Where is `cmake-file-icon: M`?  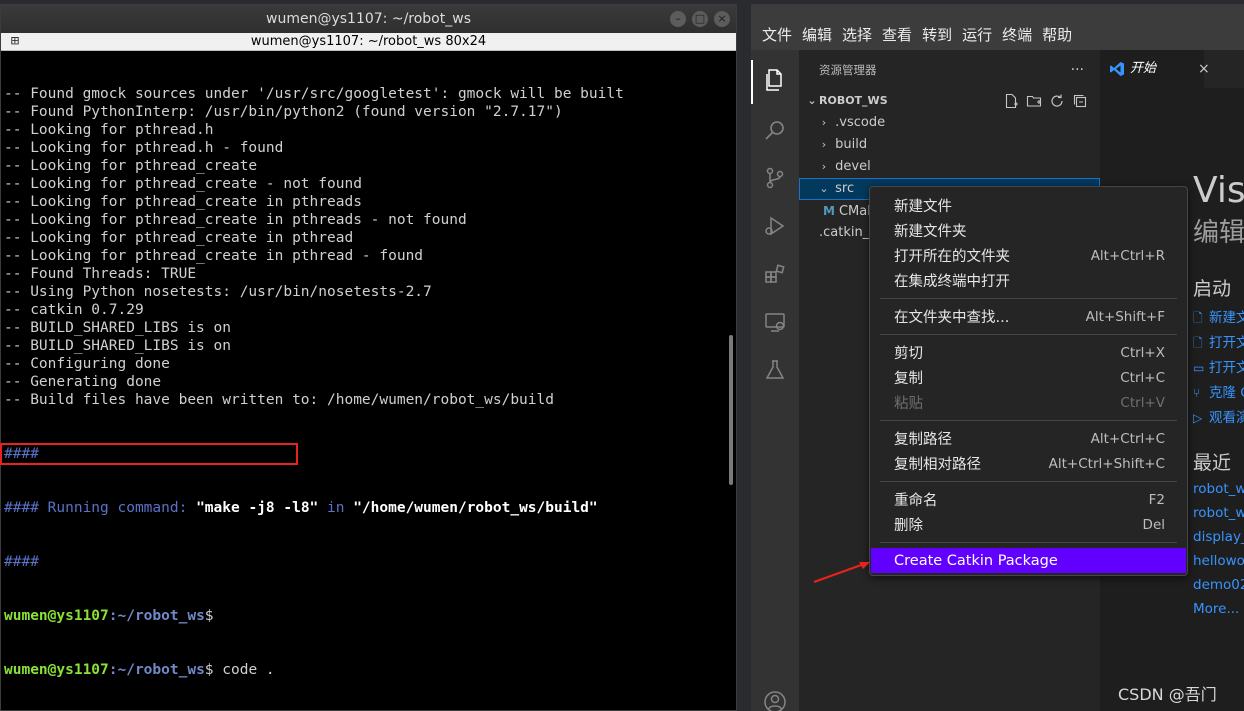 cmake-file-icon: M is located at coordinates (829, 211).